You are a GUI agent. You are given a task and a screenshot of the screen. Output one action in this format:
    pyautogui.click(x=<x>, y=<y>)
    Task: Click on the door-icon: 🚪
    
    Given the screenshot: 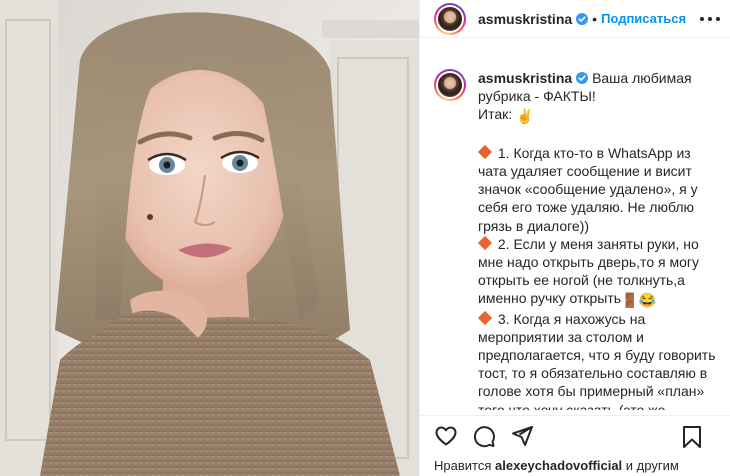 What is the action you would take?
    pyautogui.click(x=630, y=300)
    